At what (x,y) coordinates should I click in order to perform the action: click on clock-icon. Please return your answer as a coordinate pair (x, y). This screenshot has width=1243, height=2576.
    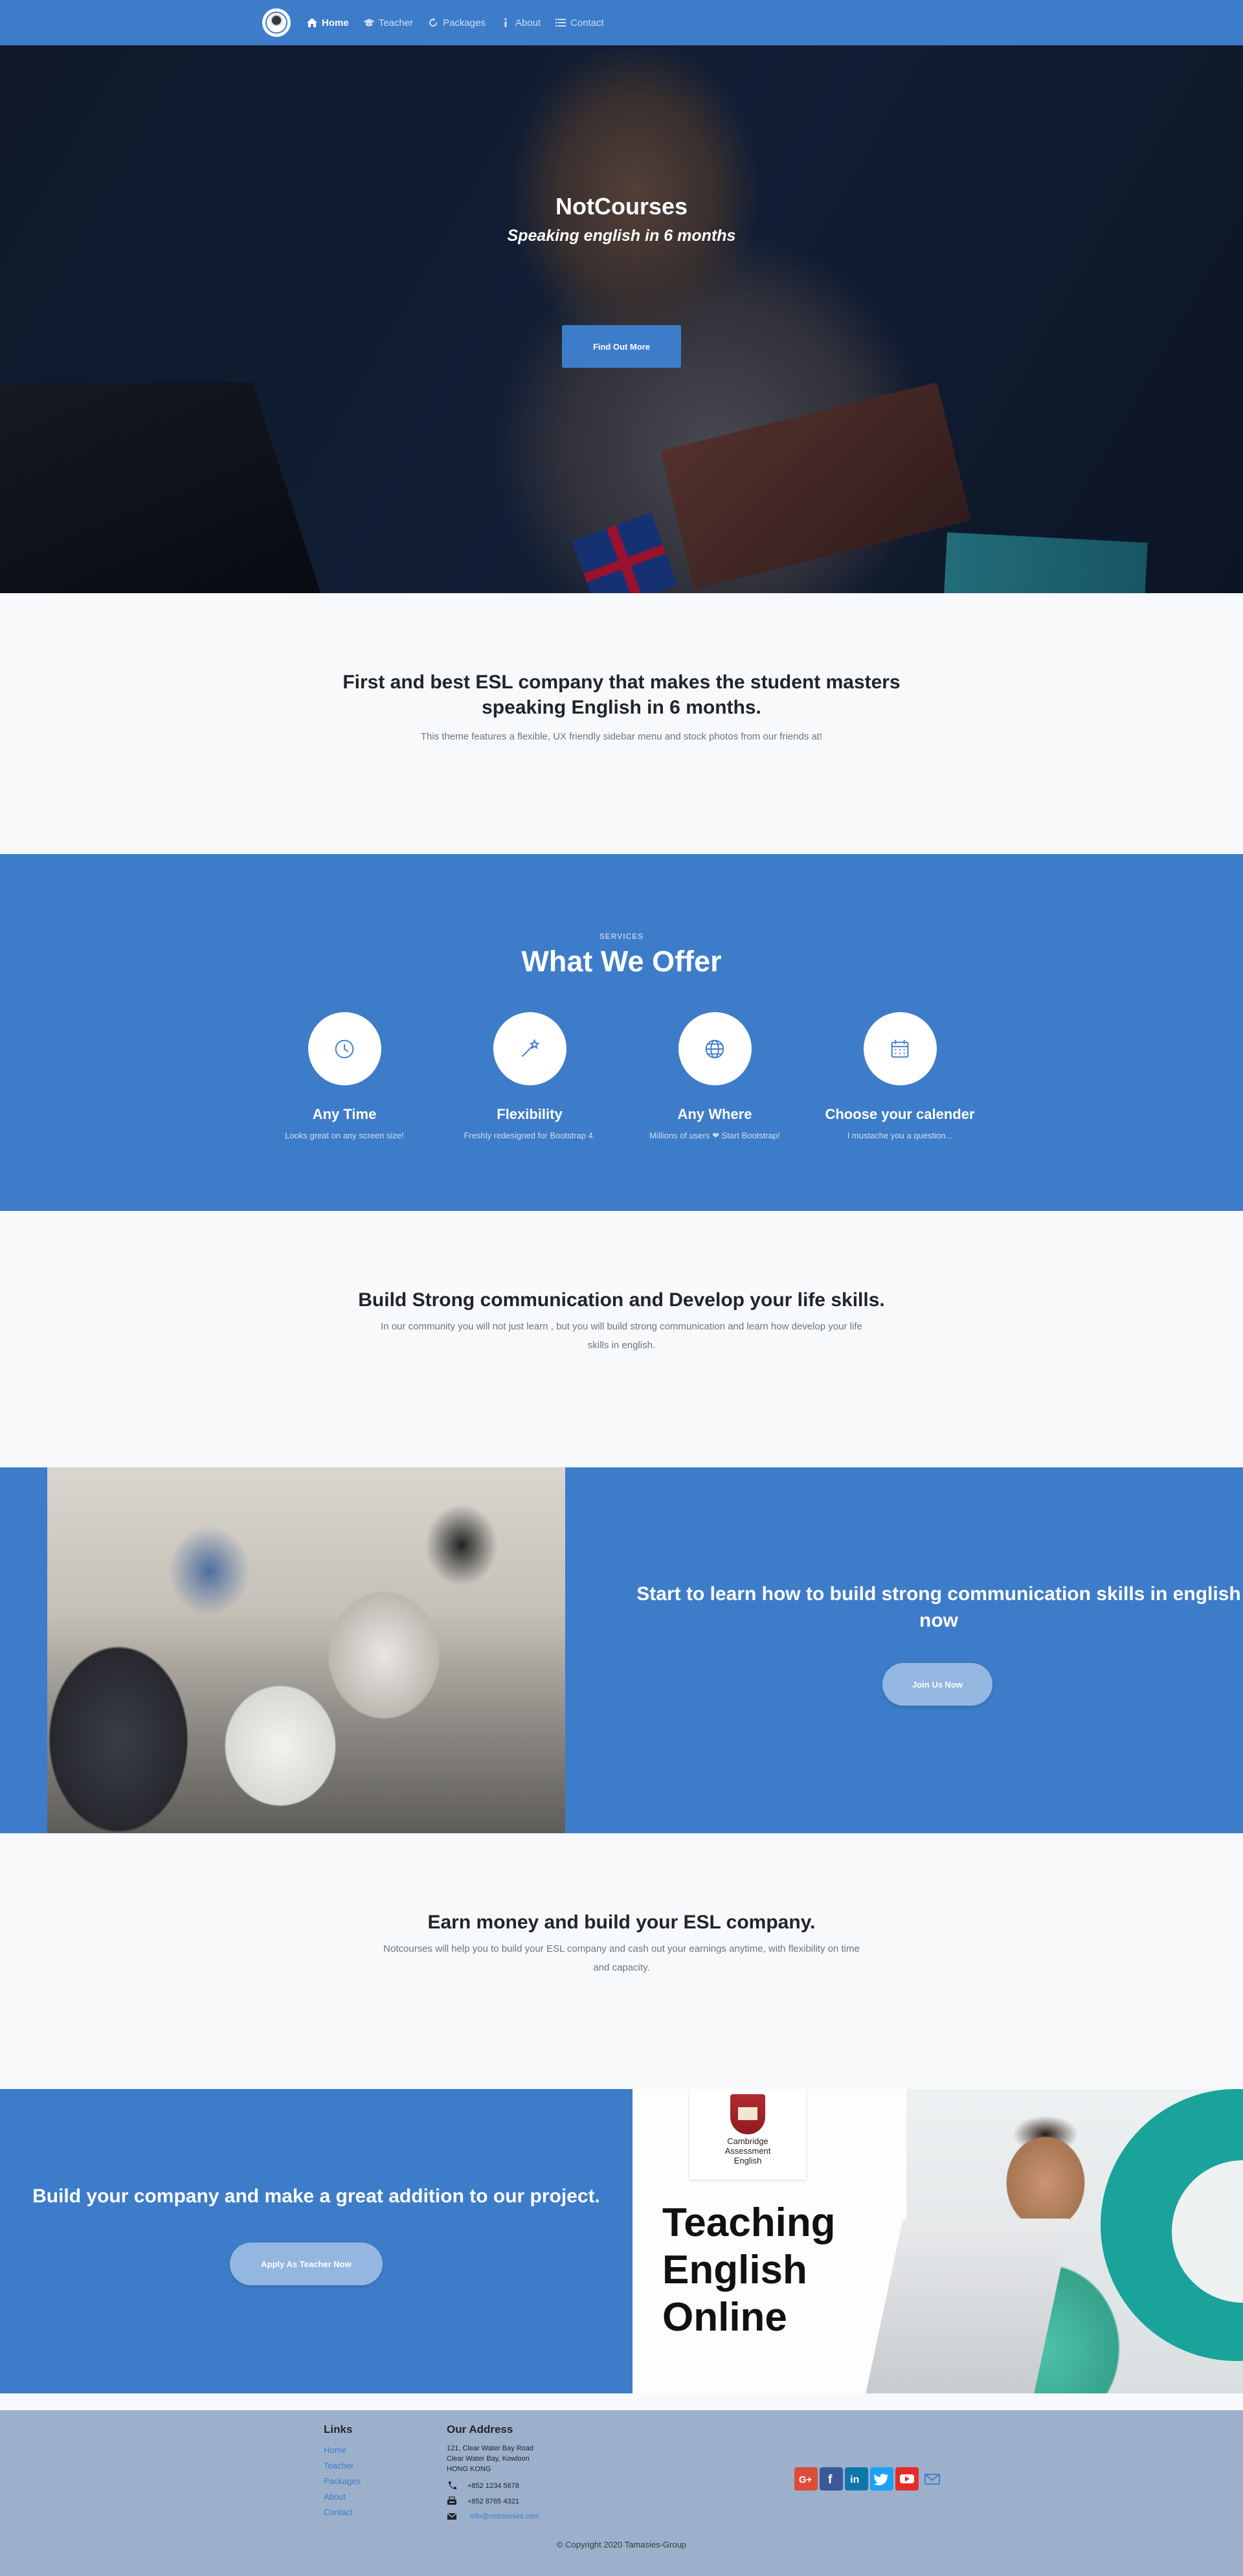
    Looking at the image, I should click on (344, 1048).